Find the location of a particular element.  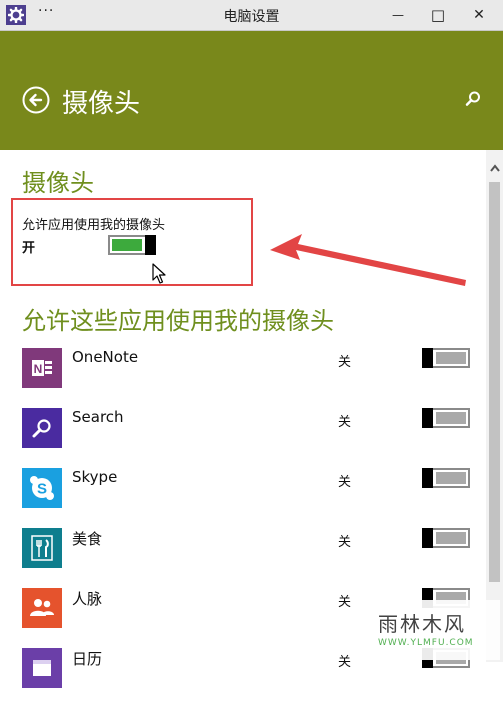

minimize-icon: — is located at coordinates (398, 15).